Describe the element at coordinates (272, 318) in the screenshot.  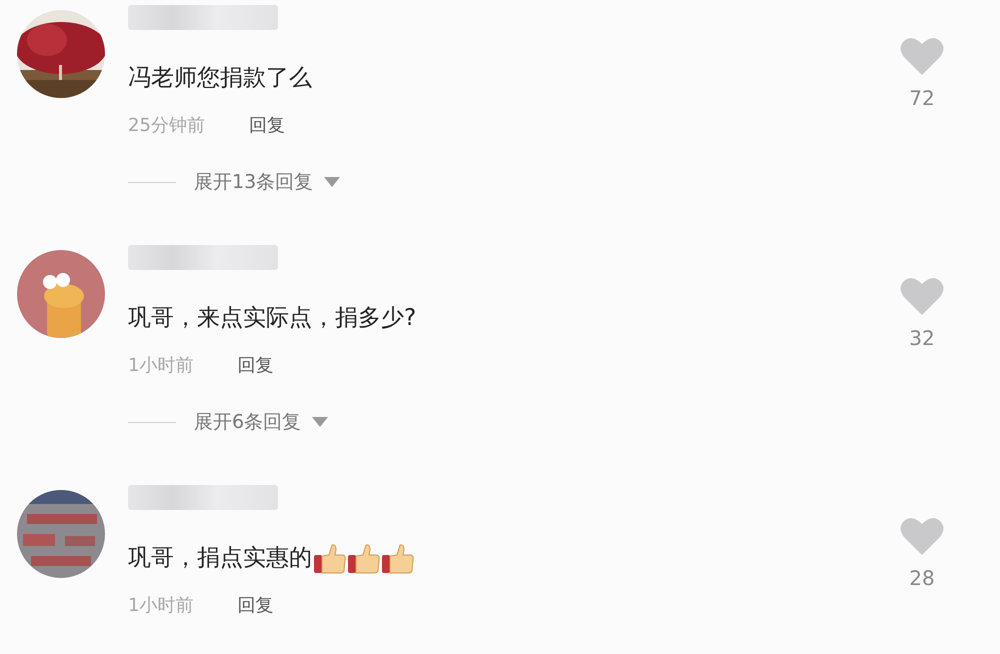
I see `comment-text: 巩哥，来点实际点，捐多少?` at that location.